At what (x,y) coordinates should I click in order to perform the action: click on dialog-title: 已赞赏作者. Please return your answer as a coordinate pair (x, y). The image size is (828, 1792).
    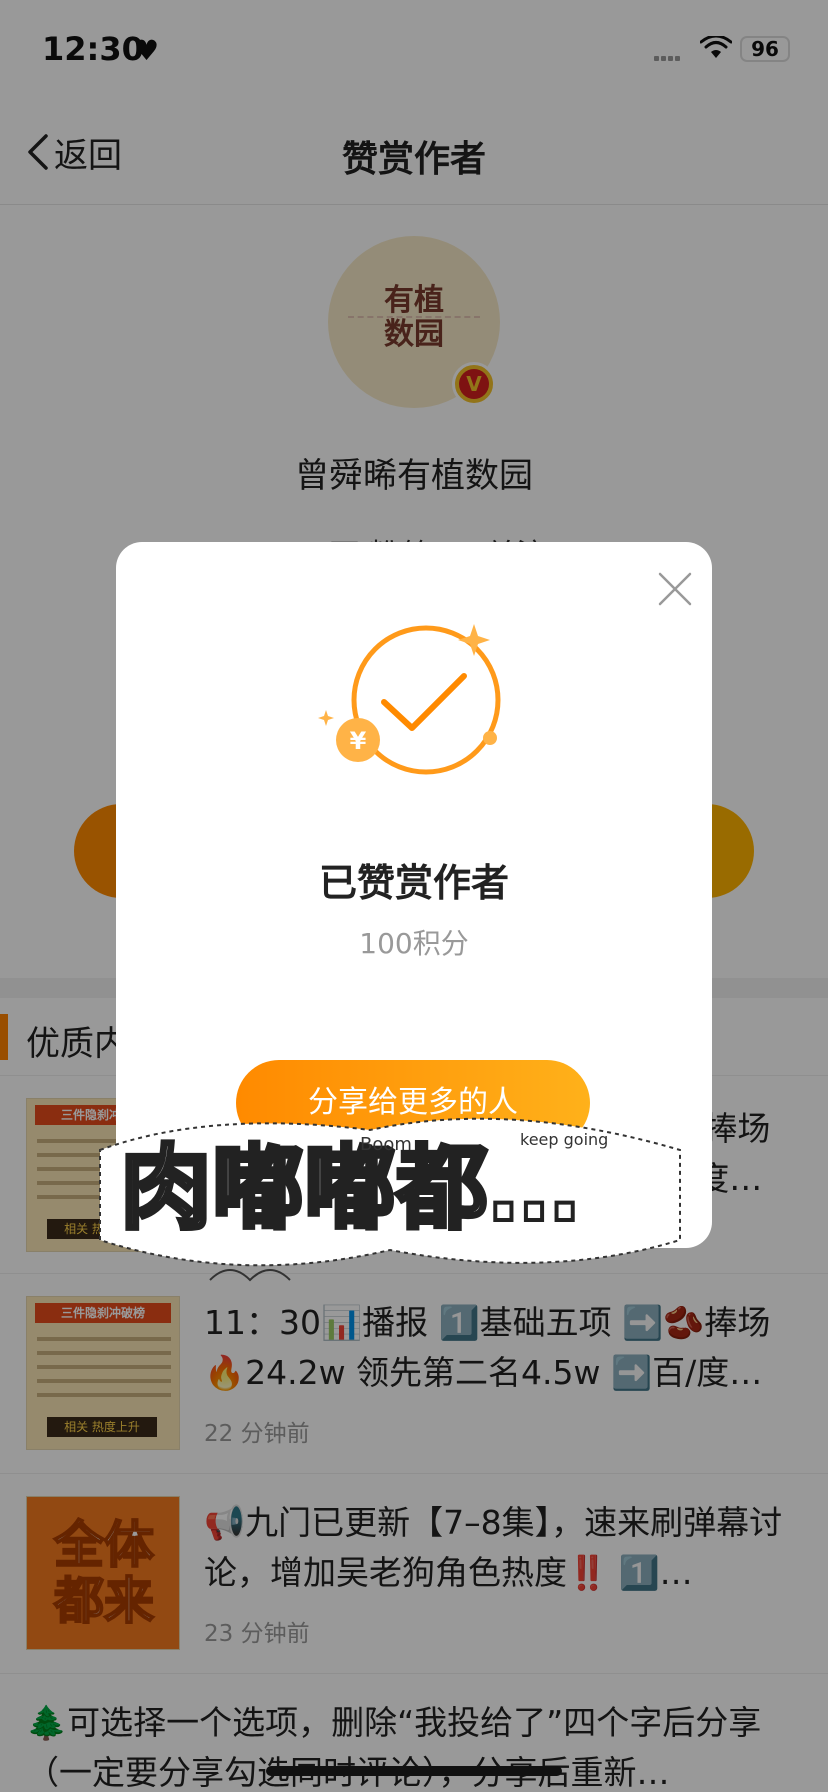
    Looking at the image, I should click on (413, 883).